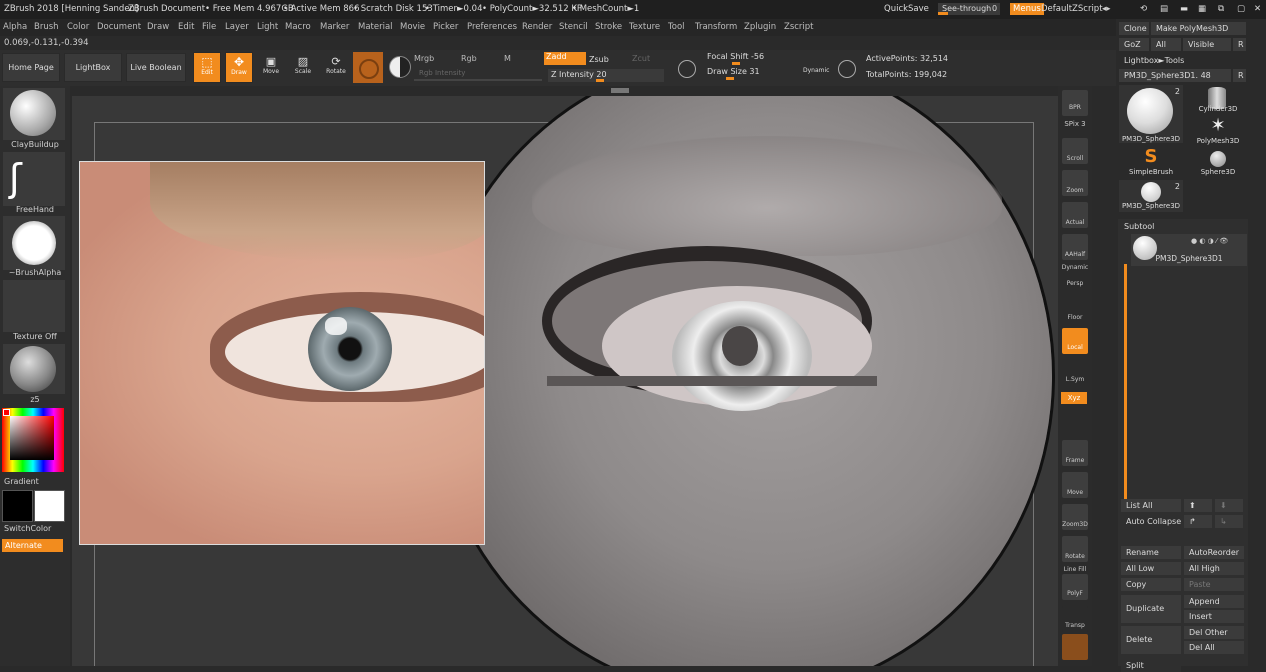  I want to click on move-down-icon: ↳, so click(1229, 521).